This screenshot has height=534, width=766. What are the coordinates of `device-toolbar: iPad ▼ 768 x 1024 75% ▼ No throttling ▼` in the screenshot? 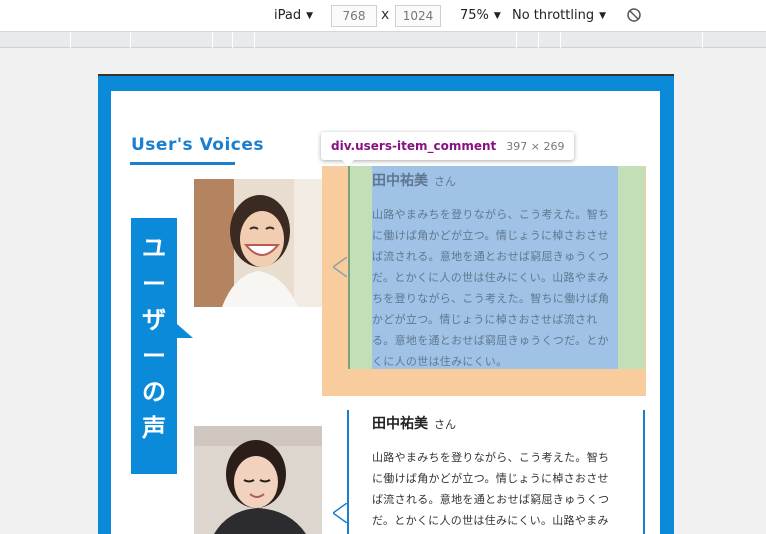 It's located at (383, 16).